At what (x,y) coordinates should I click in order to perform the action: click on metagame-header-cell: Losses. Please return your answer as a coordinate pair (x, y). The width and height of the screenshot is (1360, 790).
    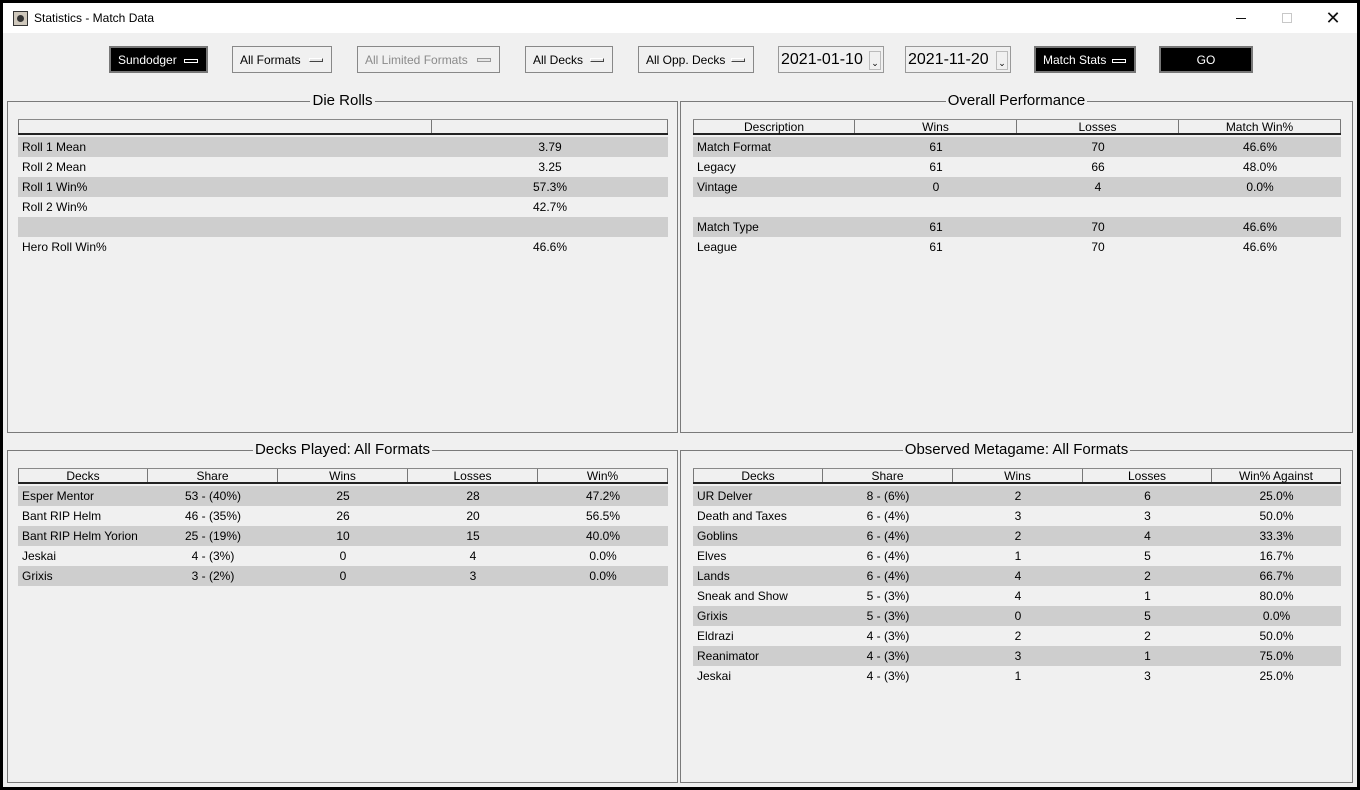
    Looking at the image, I should click on (1147, 476).